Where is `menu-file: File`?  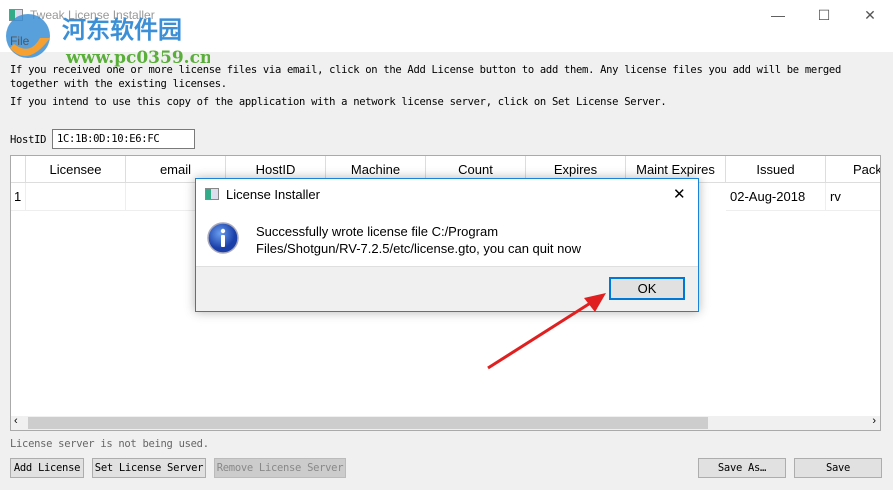
menu-file: File is located at coordinates (19, 41).